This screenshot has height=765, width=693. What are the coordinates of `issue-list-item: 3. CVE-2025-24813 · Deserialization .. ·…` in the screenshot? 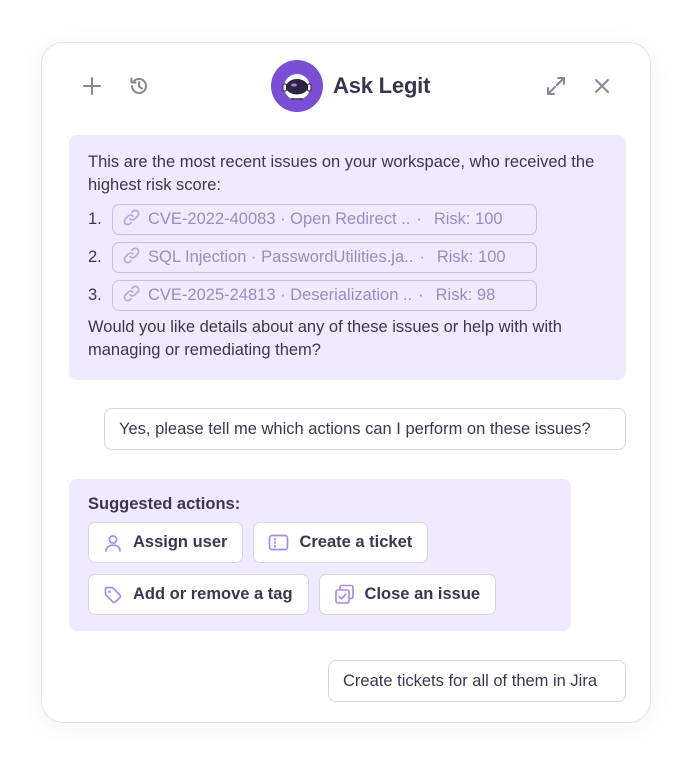 It's located at (347, 295).